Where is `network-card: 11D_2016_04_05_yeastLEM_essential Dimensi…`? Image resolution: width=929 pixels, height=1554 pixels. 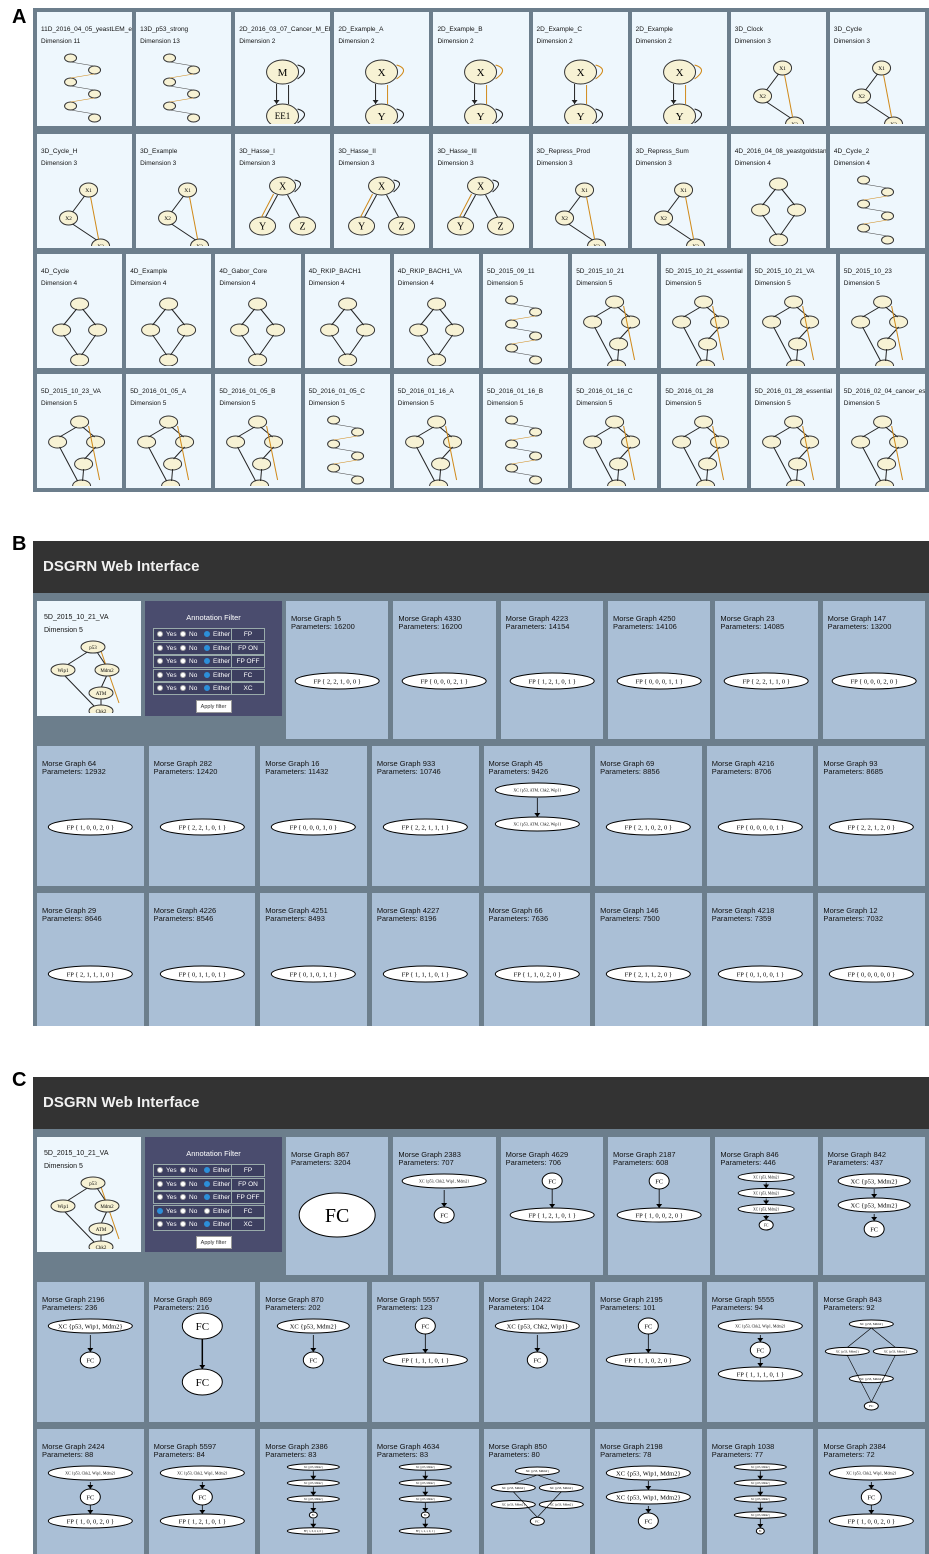
network-card: 11D_2016_04_05_yeastLEM_essential Dimensi… is located at coordinates (85, 69).